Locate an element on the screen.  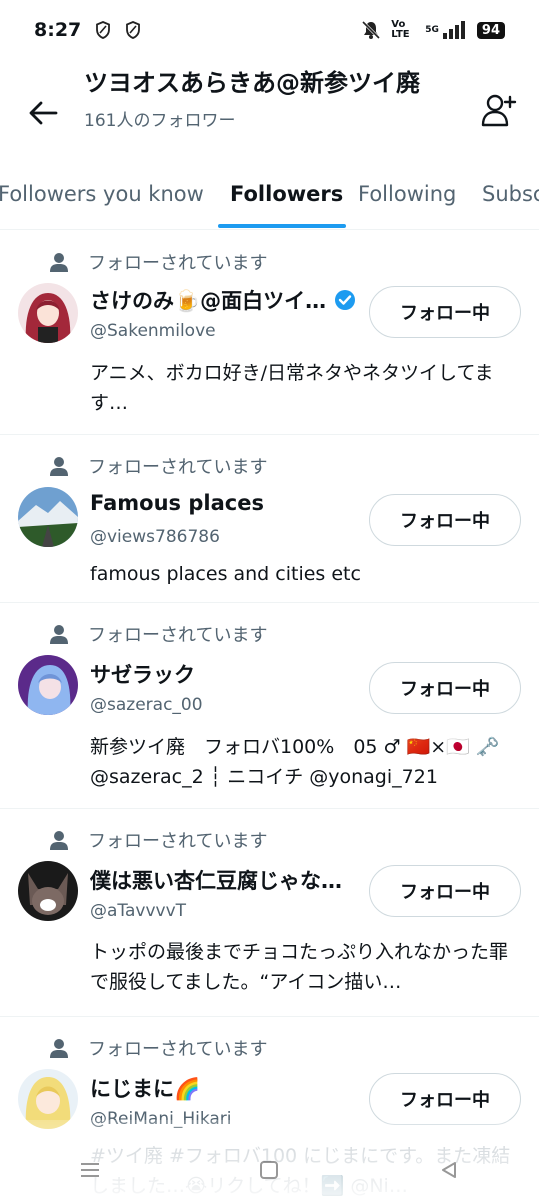
back-triangle-icon is located at coordinates (449, 1170).